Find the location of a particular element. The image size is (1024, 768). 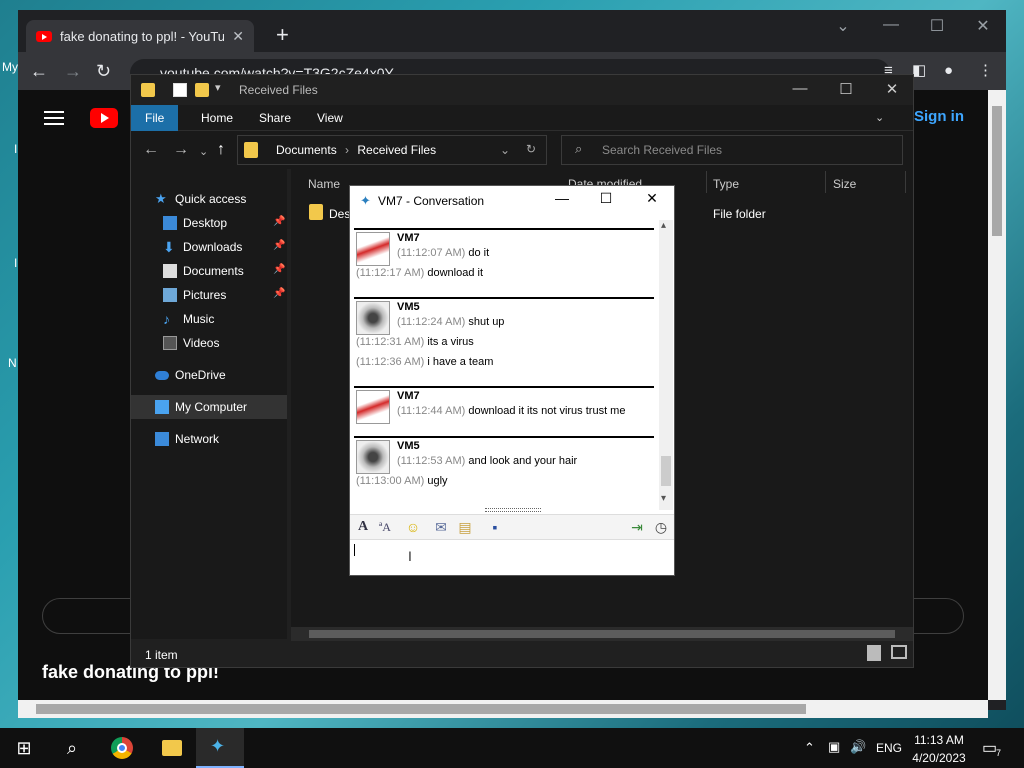

save-icon: ▪ is located at coordinates (495, 527).